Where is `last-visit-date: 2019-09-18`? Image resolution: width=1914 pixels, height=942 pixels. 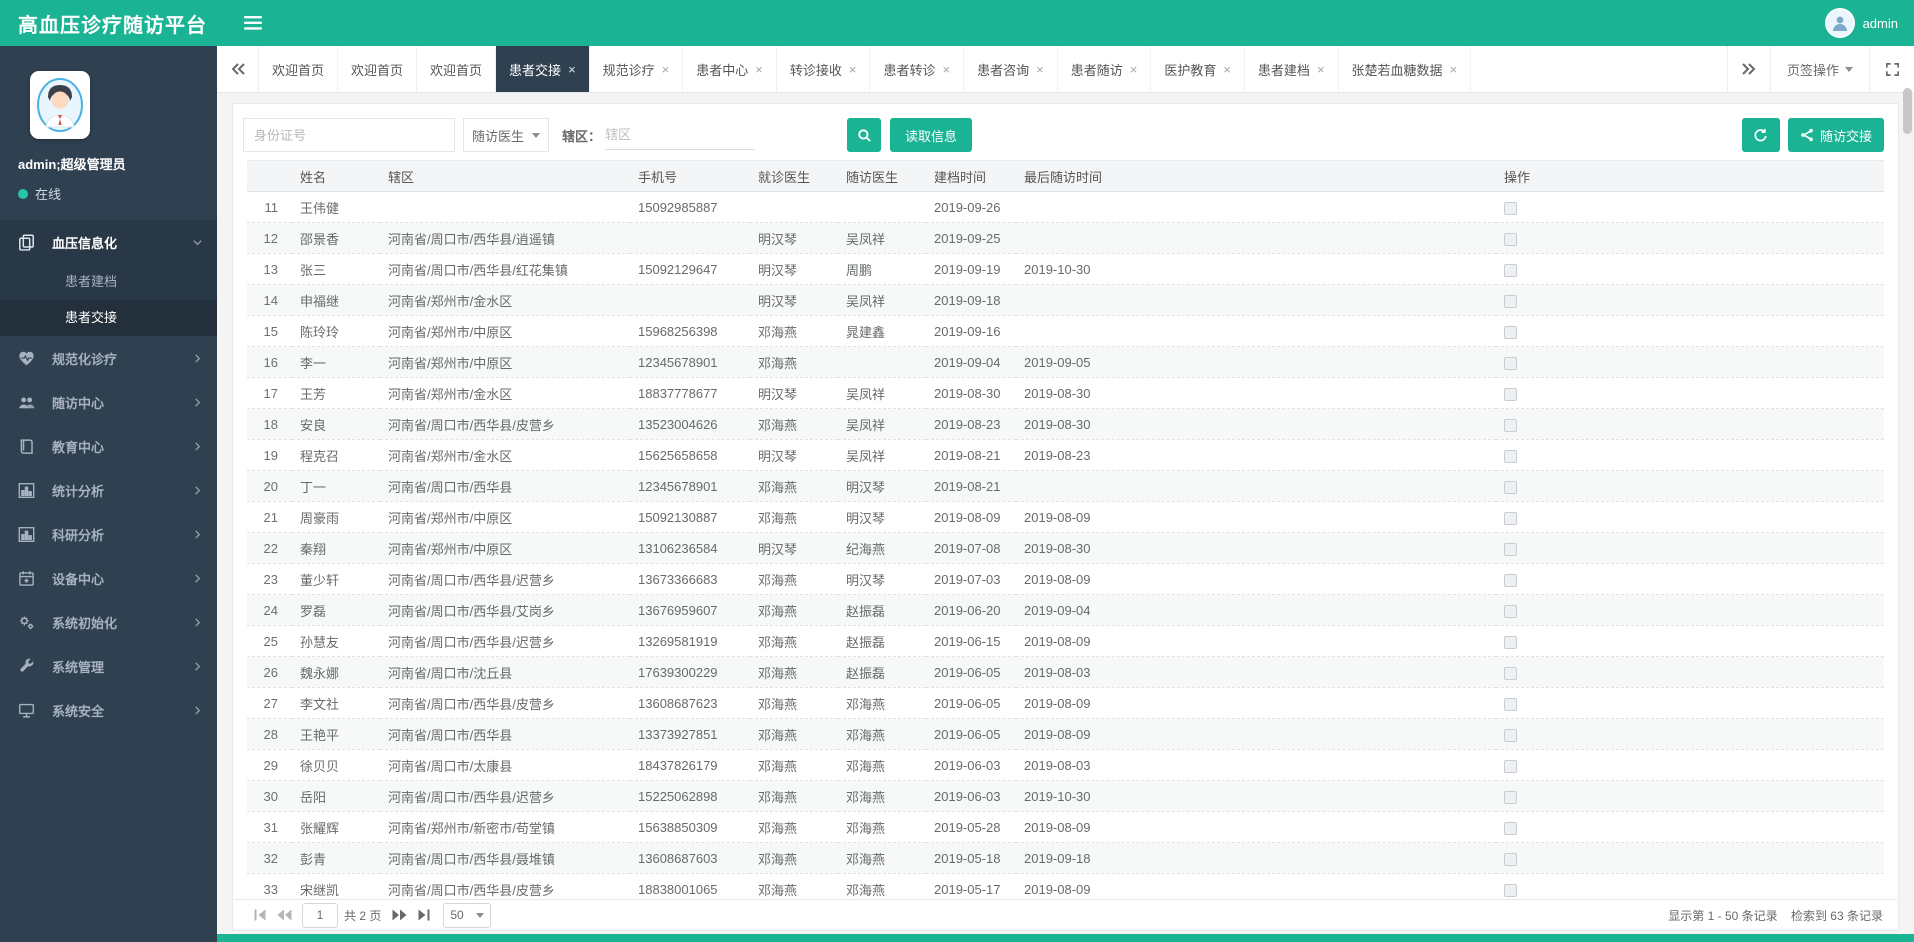
last-visit-date: 2019-09-18 is located at coordinates (1256, 858).